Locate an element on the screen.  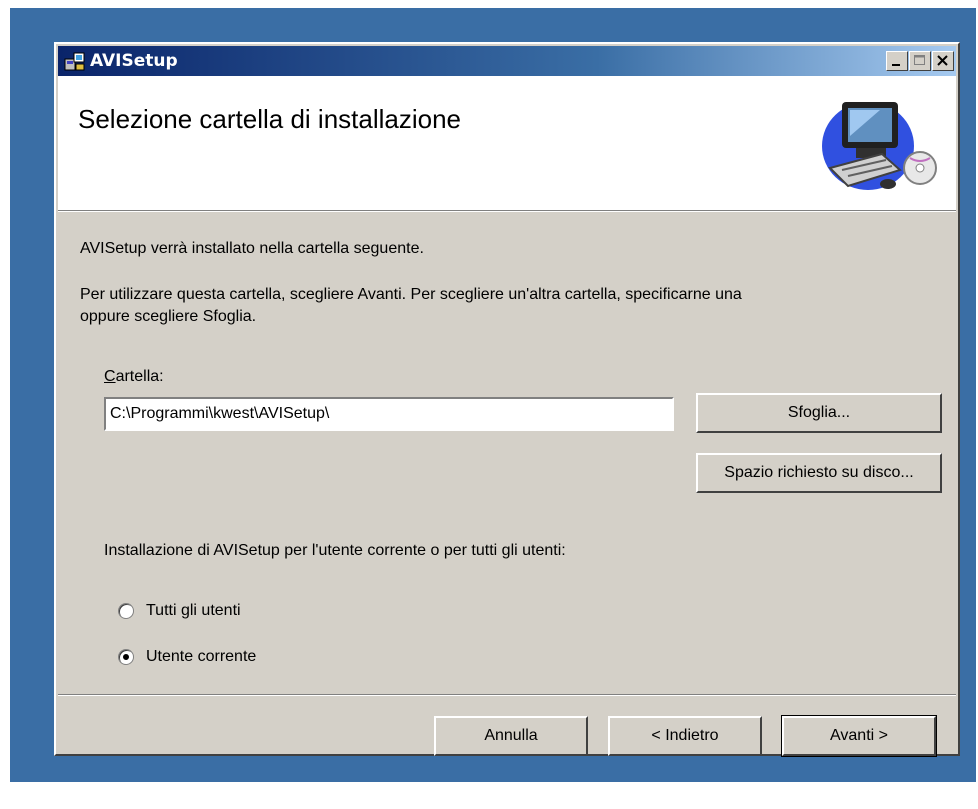
maximize-icon is located at coordinates (919, 60).